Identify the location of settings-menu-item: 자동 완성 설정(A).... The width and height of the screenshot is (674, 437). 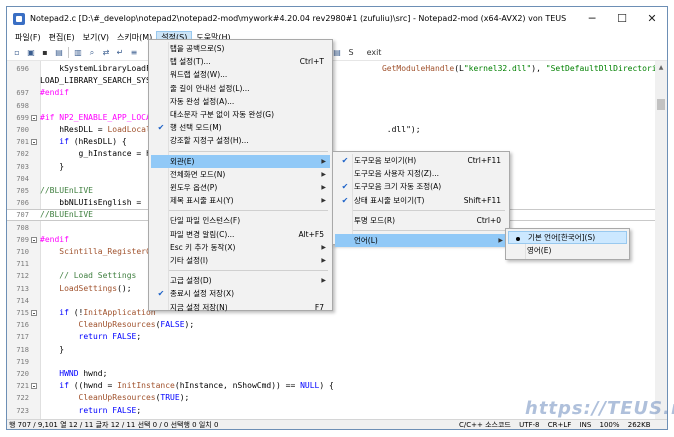
(240, 101).